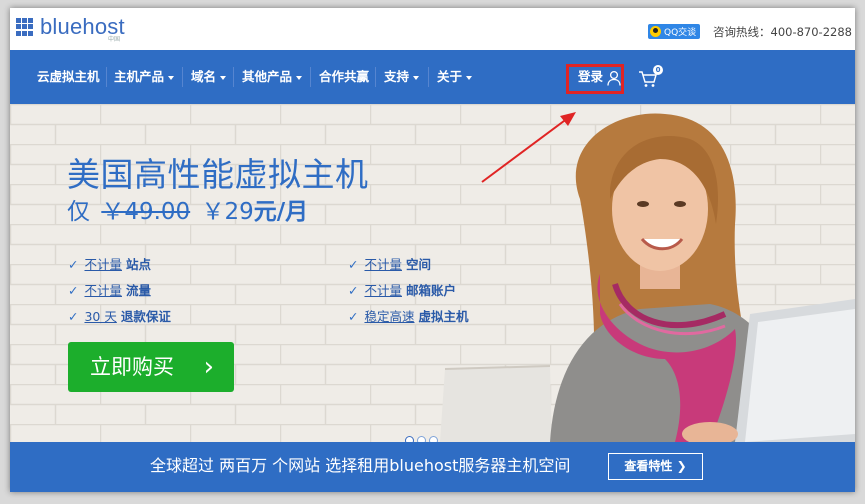 This screenshot has height=504, width=865. What do you see at coordinates (281, 212) in the screenshot?
I see `price-unit: 元/月` at bounding box center [281, 212].